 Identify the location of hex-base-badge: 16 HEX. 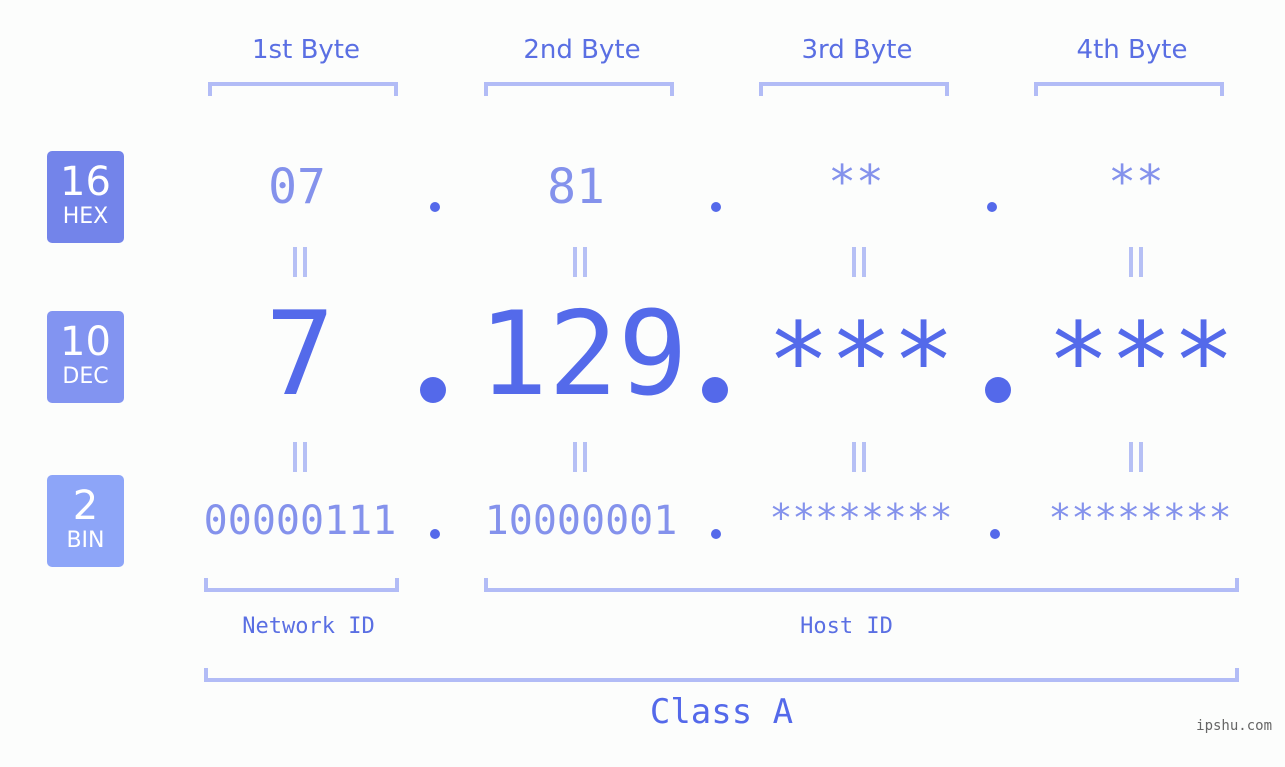
(85, 197).